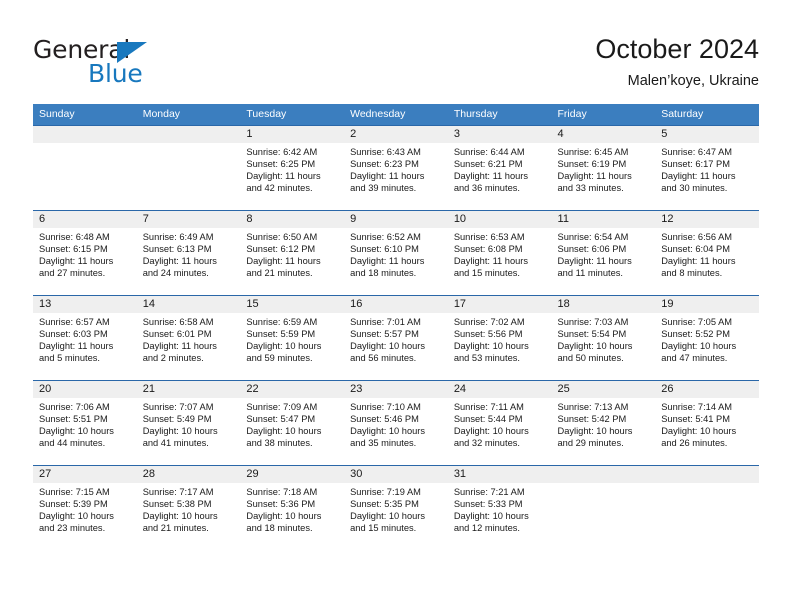  Describe the element at coordinates (133, 64) in the screenshot. I see `general-blue-logo: General Blue` at that location.